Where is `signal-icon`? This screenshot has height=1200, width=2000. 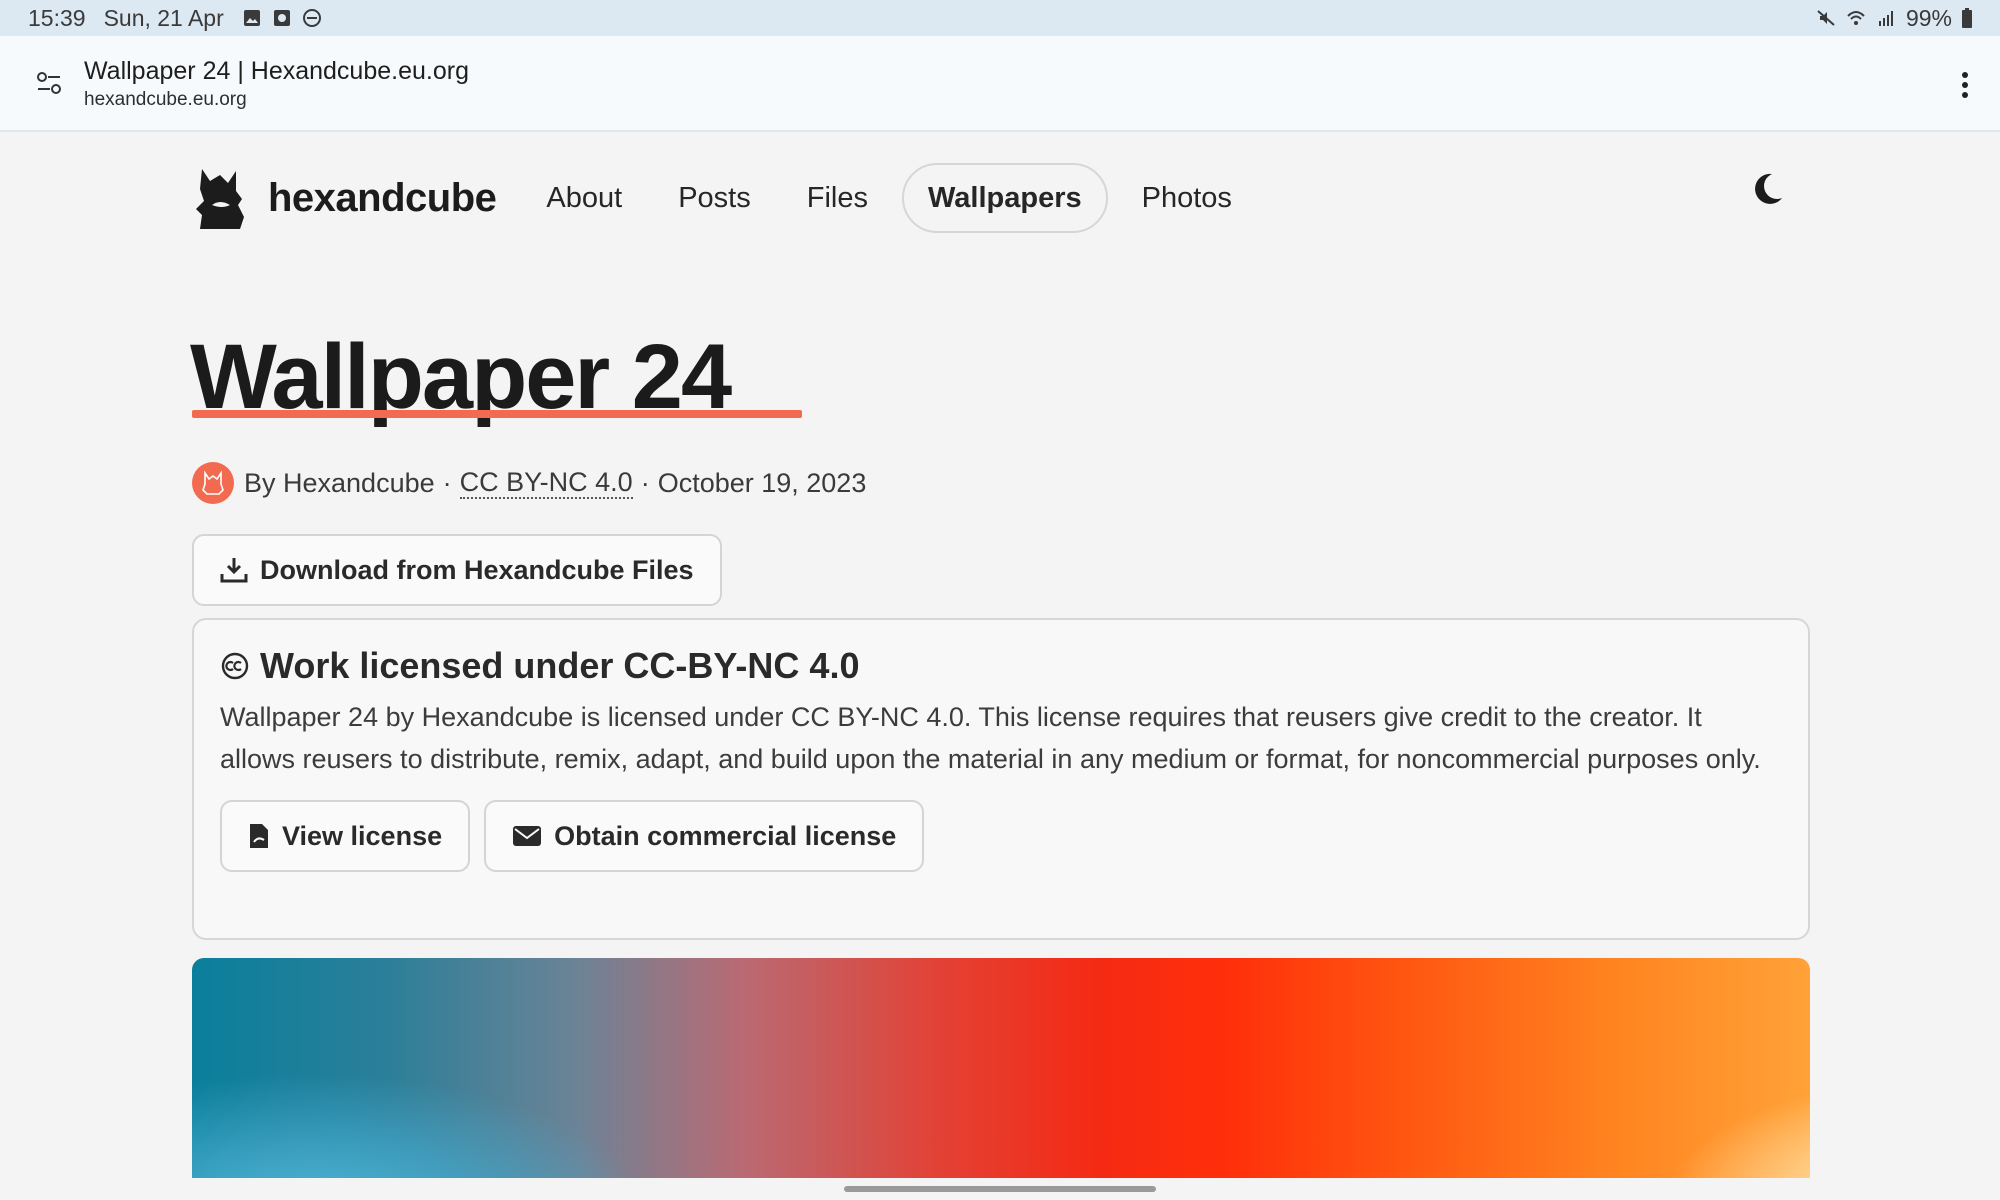
signal-icon is located at coordinates (1885, 18).